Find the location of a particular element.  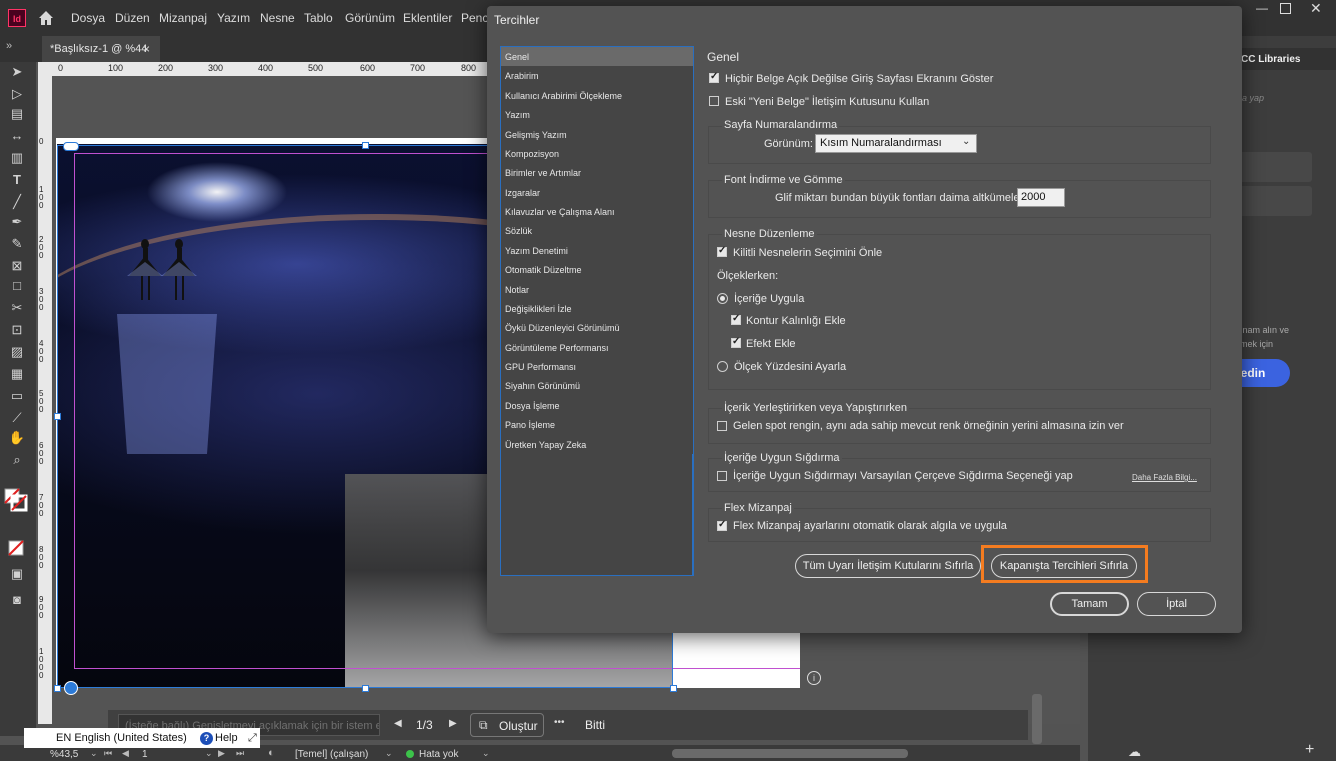

category-grids: Izgaralar is located at coordinates (522, 193).